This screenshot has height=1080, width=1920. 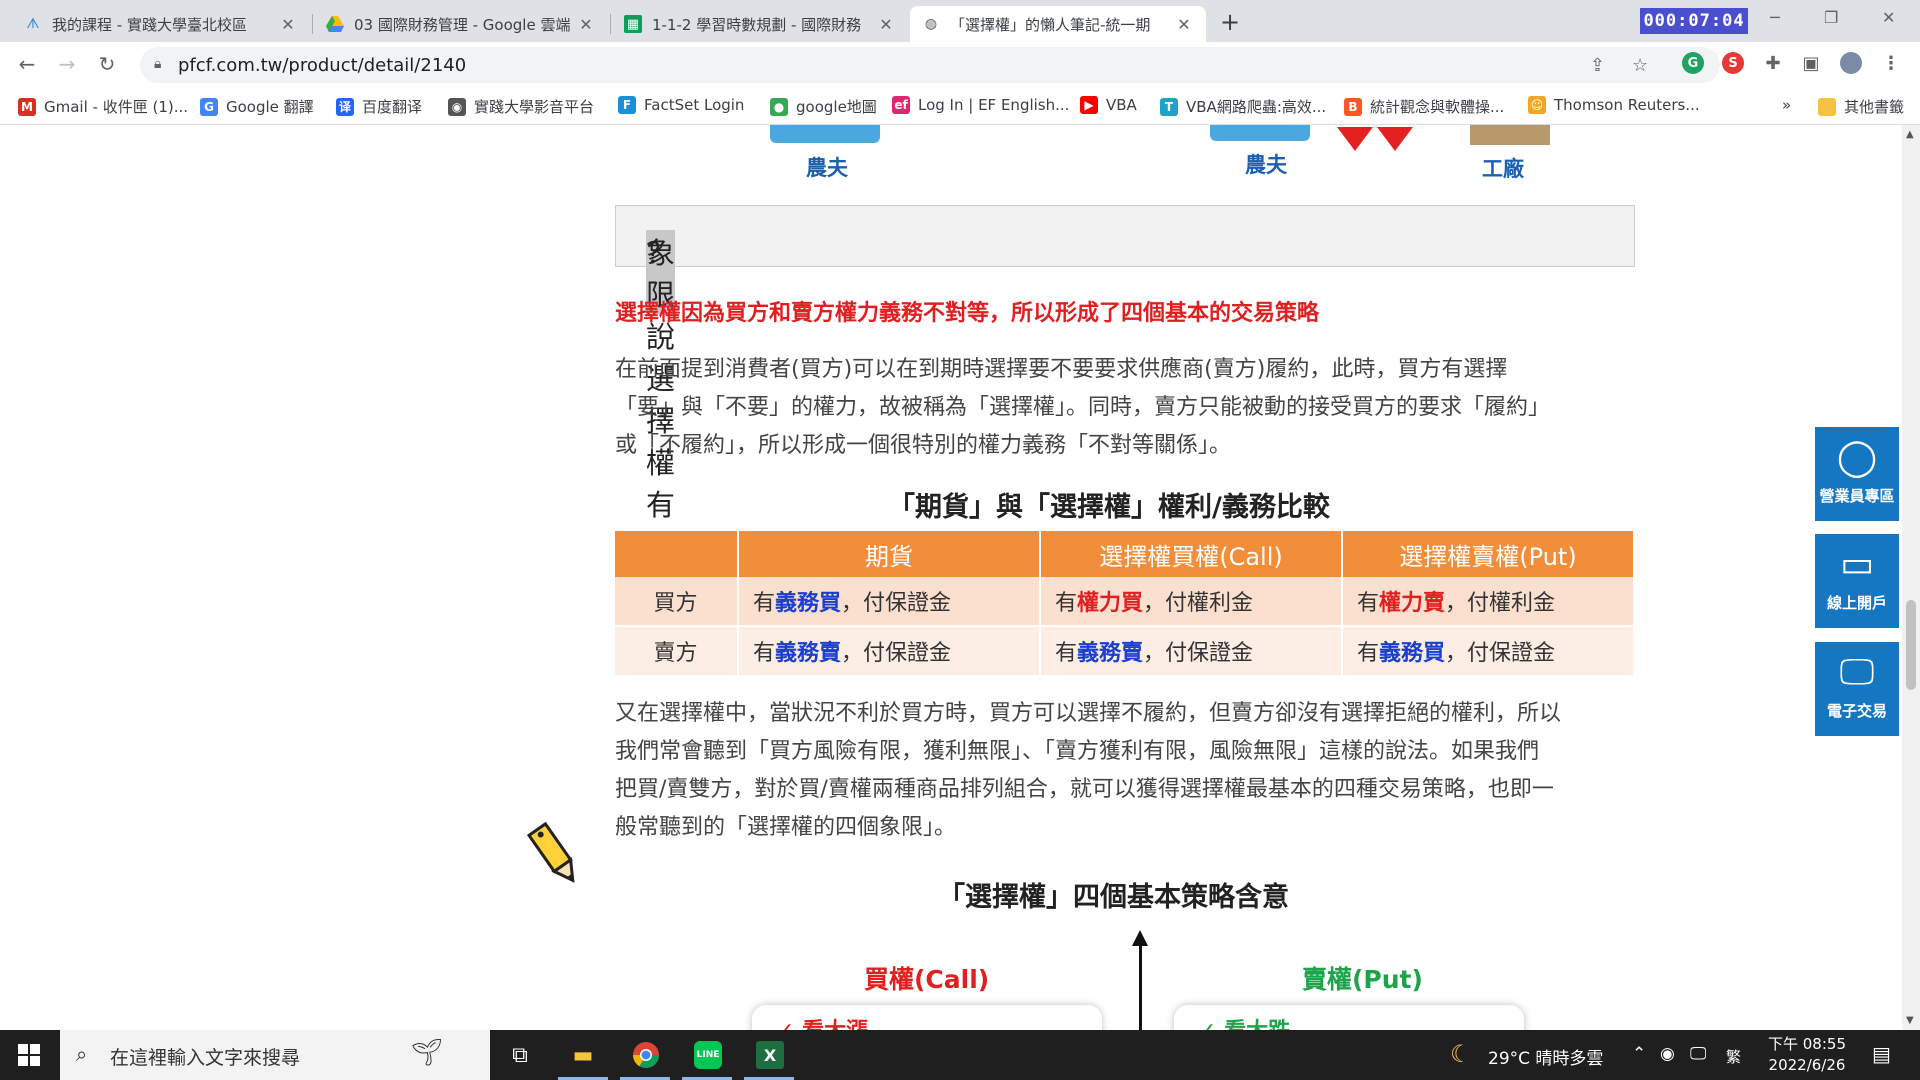 I want to click on bookmark-favicon-icon: ●, so click(x=779, y=106).